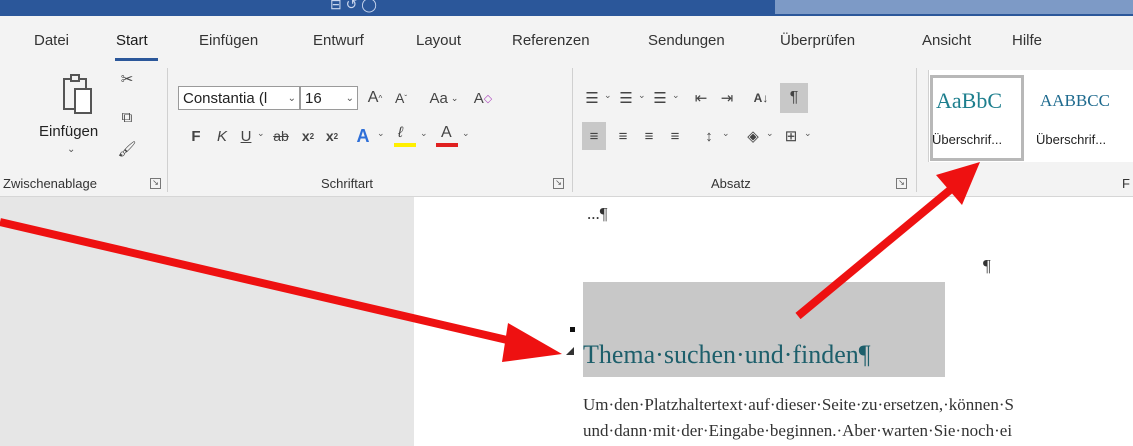  What do you see at coordinates (260, 282) in the screenshot?
I see `annotation-arrow-heading` at bounding box center [260, 282].